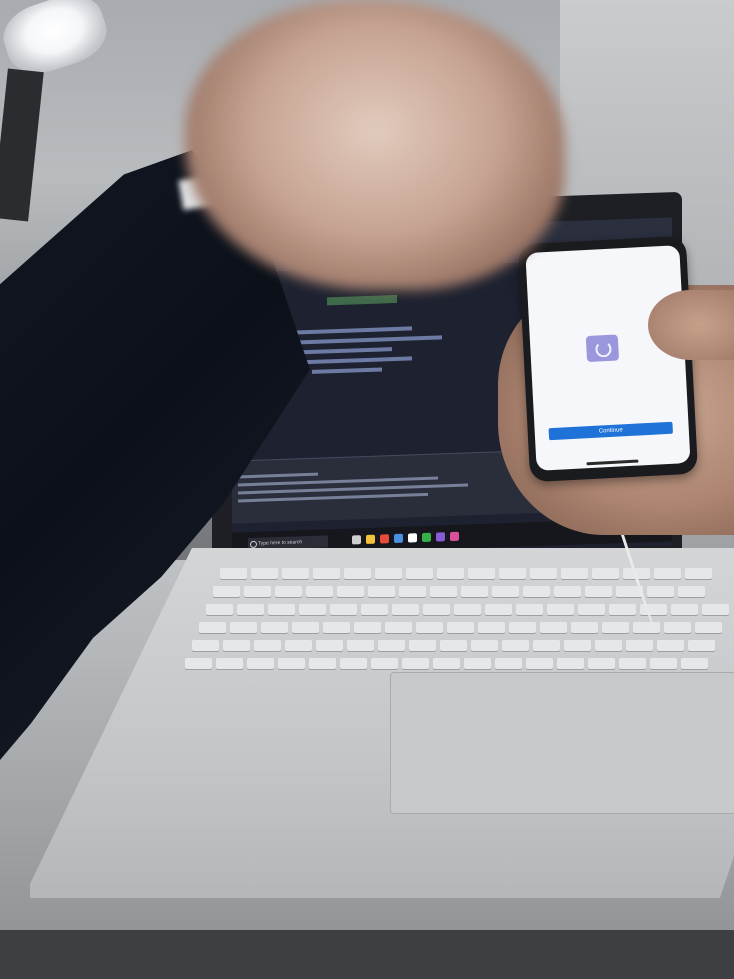 This screenshot has width=734, height=979. Describe the element at coordinates (562, 743) in the screenshot. I see `trackpad` at that location.